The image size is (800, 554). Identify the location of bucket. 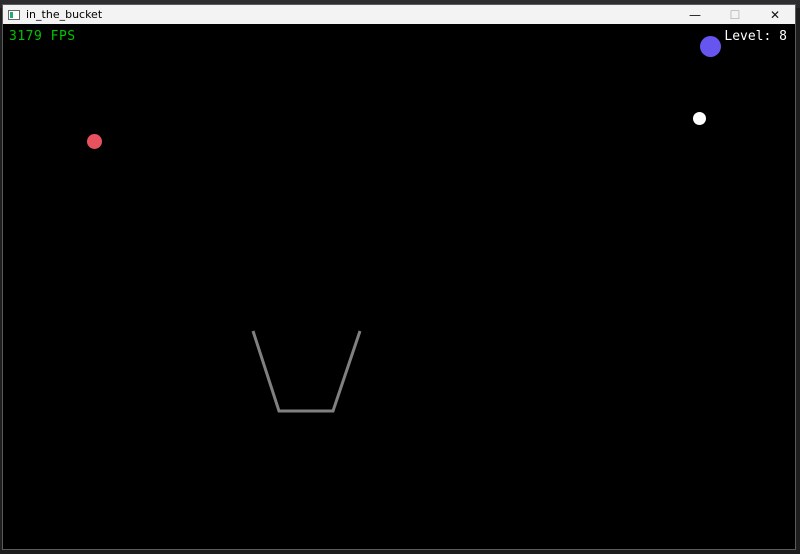
(306, 371).